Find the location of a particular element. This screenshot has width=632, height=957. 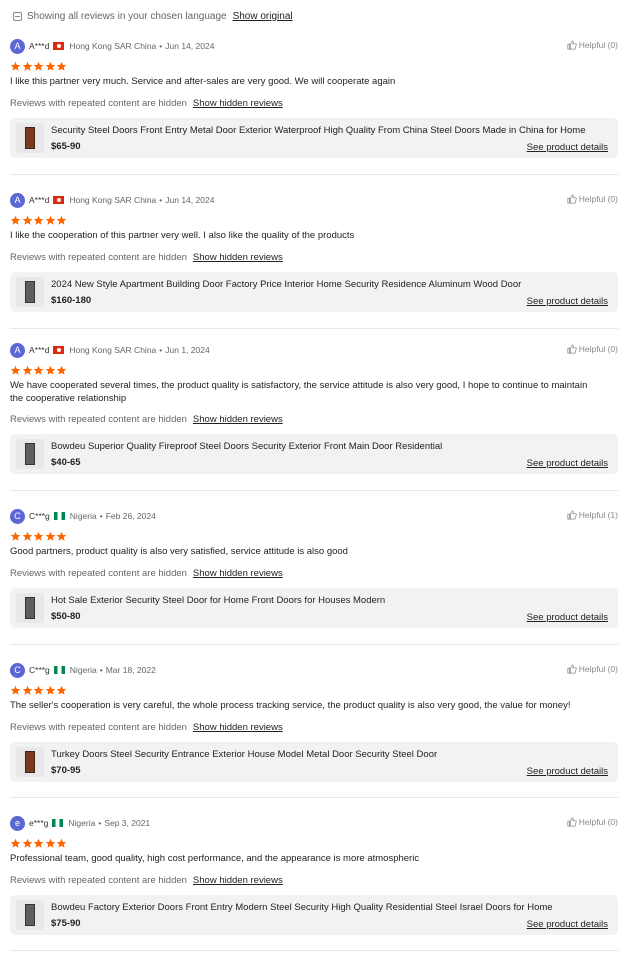

product-price: $75-90 is located at coordinates (66, 923).